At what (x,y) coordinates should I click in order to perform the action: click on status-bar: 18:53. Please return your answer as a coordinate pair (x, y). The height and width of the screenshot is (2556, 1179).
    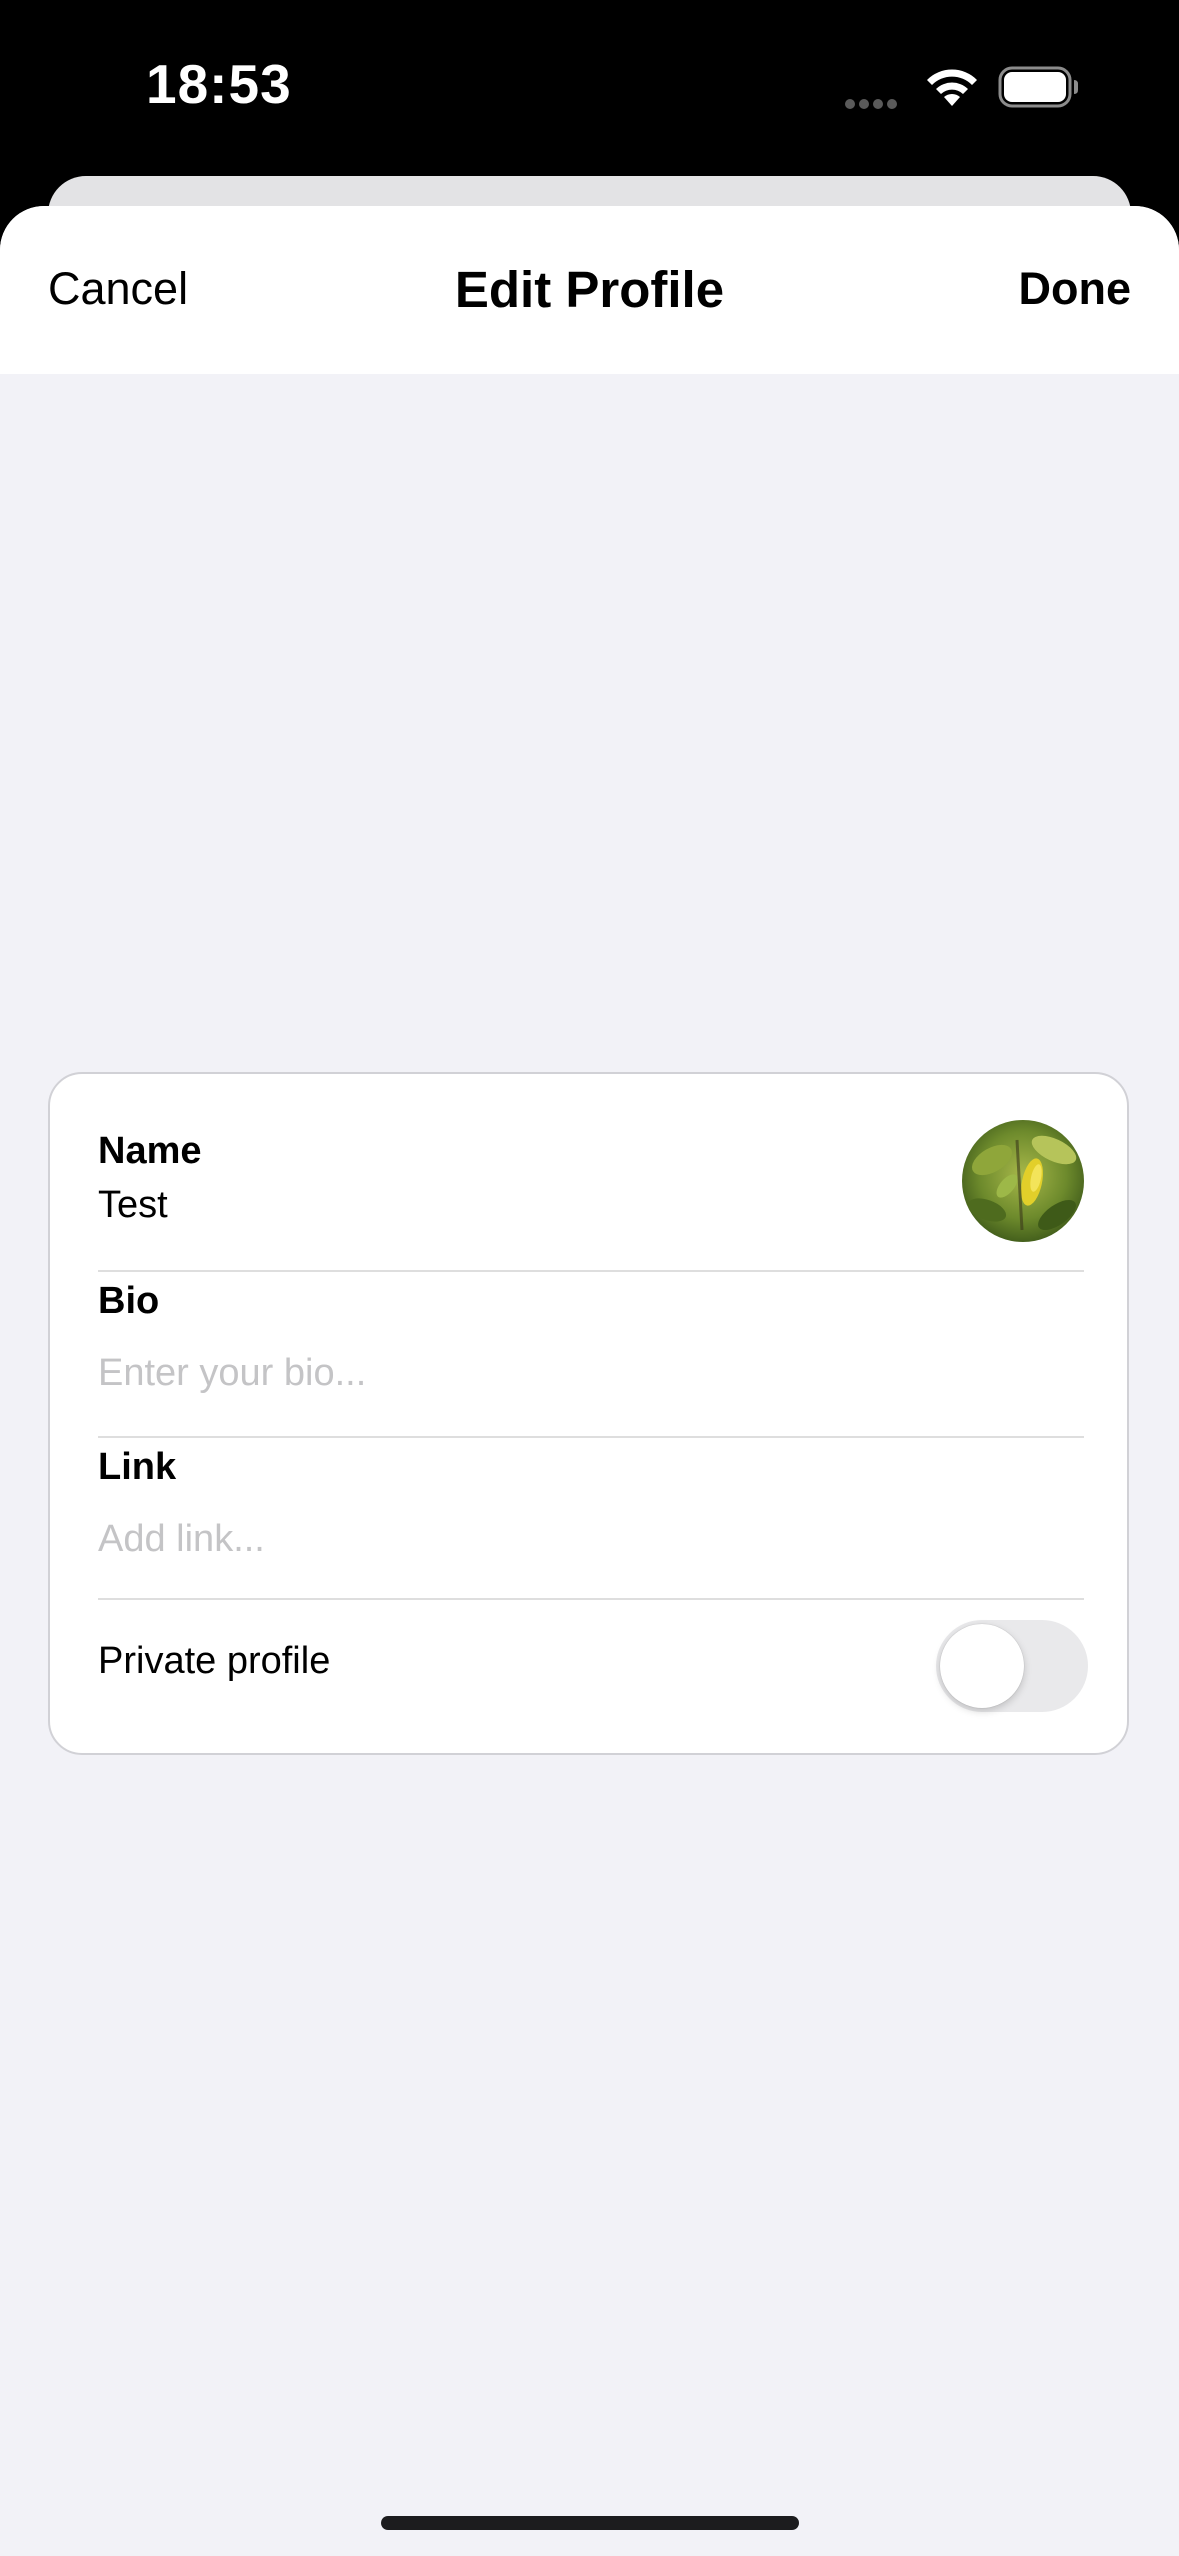
    Looking at the image, I should click on (589, 90).